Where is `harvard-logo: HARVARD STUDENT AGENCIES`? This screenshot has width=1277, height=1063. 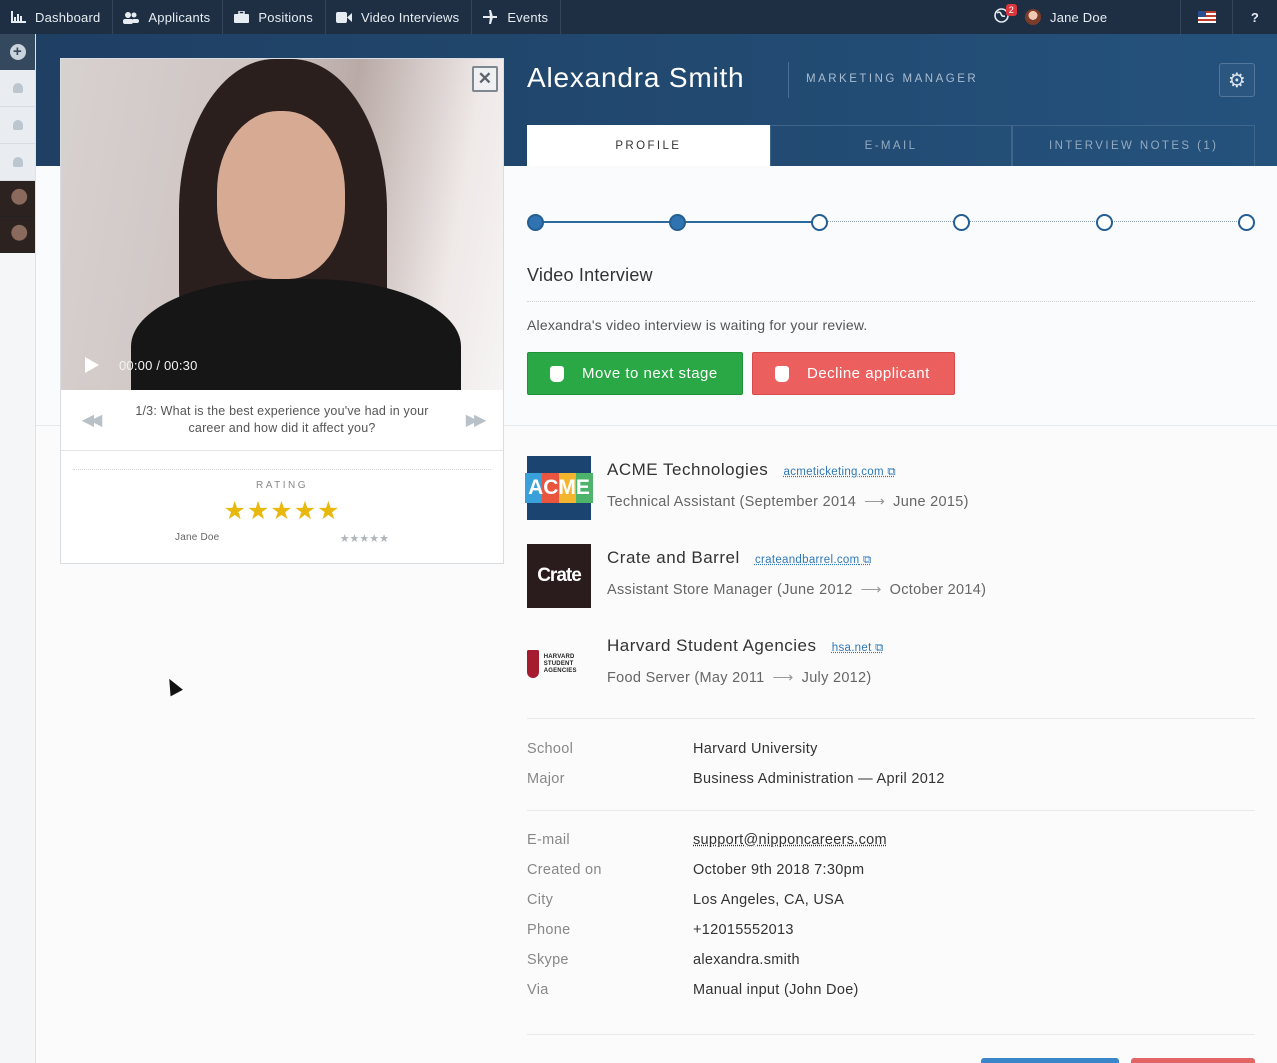 harvard-logo: HARVARD STUDENT AGENCIES is located at coordinates (559, 664).